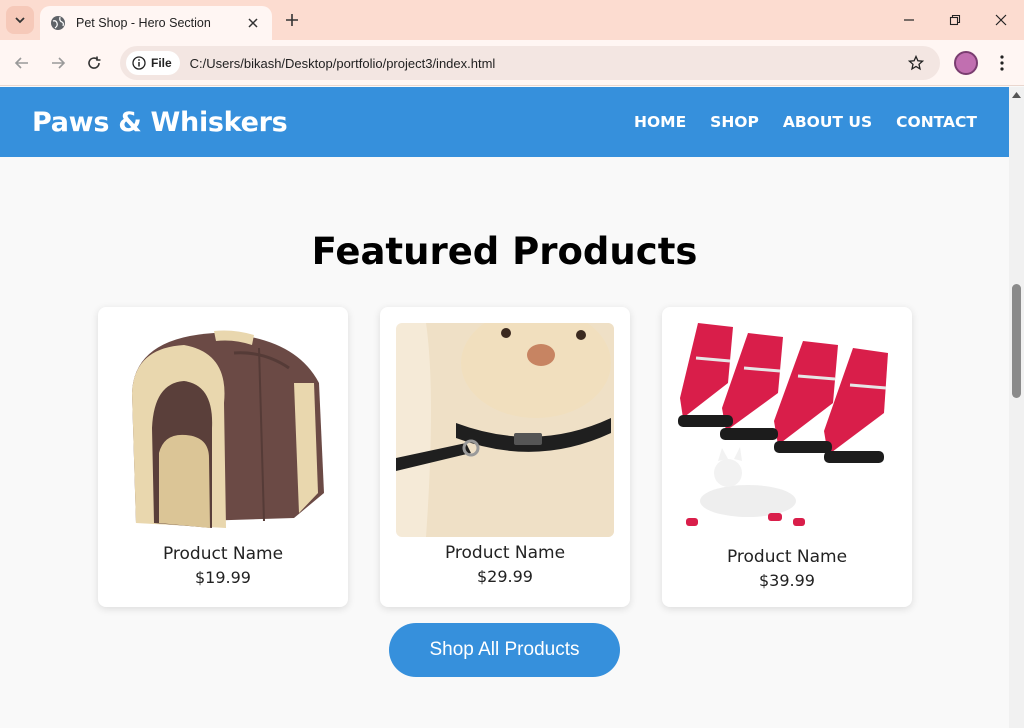 This screenshot has height=728, width=1024. I want to click on site-chip-label: File, so click(161, 63).